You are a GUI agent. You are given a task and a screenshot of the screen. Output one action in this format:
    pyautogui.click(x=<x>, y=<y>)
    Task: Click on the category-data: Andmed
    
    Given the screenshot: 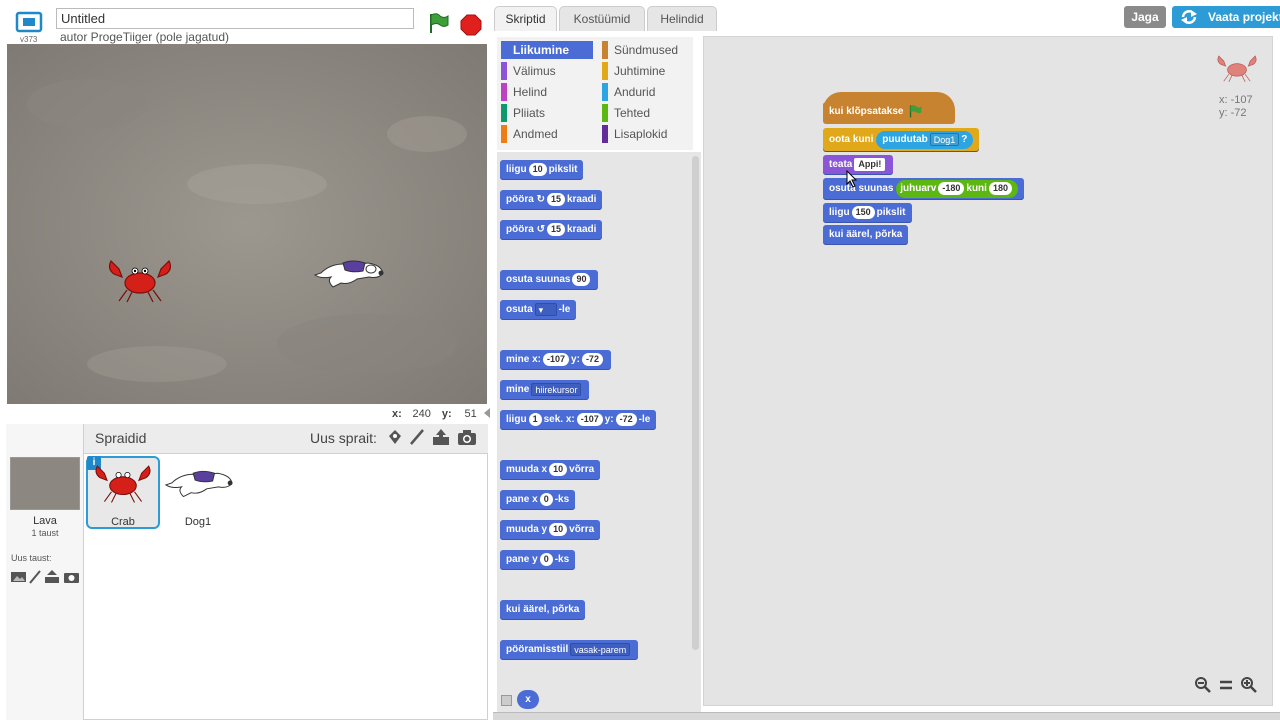 What is the action you would take?
    pyautogui.click(x=547, y=134)
    